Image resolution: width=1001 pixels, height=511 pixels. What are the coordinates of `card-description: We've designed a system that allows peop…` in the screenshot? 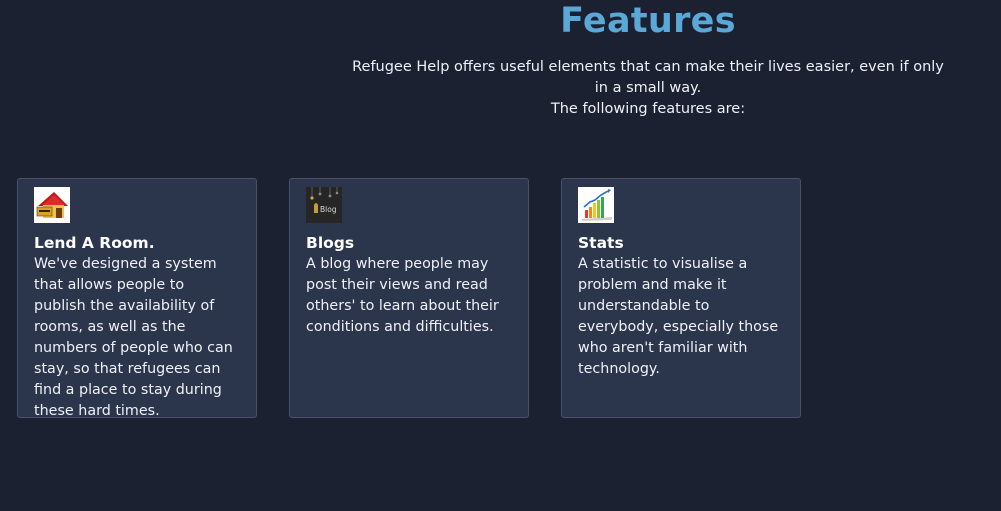 It's located at (133, 337).